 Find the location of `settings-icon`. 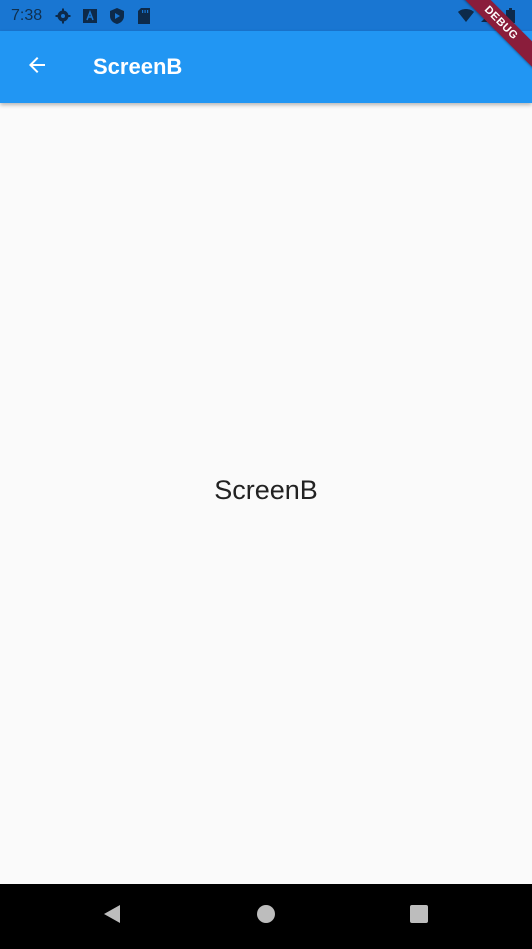

settings-icon is located at coordinates (63, 16).